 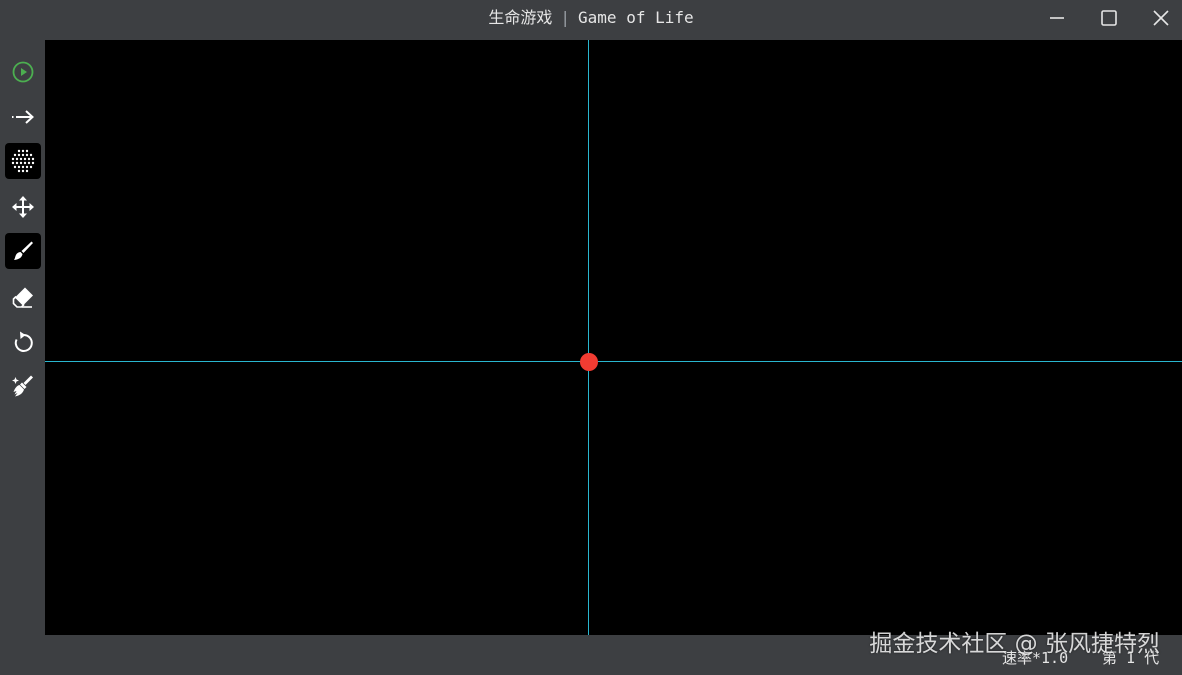 I want to click on origin-marker, so click(x=589, y=362).